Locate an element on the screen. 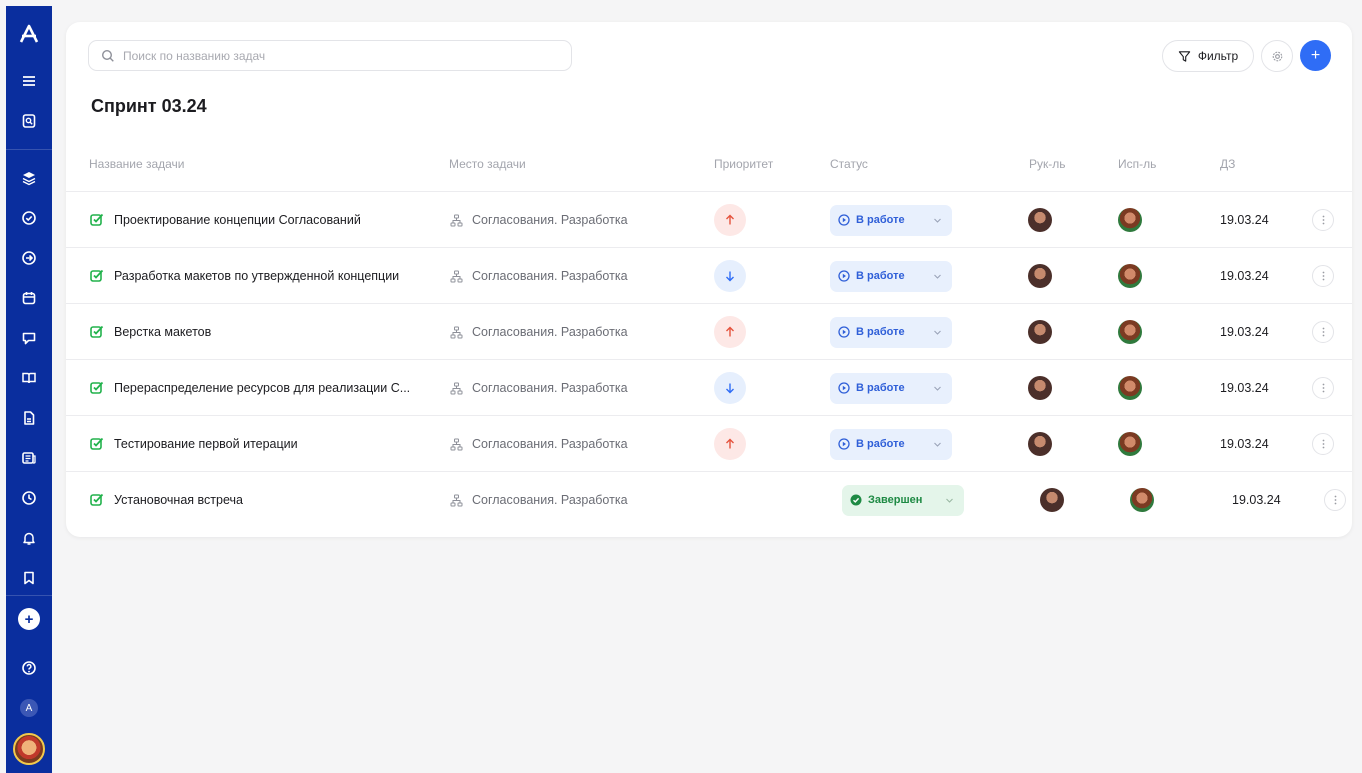  column-header-name: Название задачи is located at coordinates (137, 164).